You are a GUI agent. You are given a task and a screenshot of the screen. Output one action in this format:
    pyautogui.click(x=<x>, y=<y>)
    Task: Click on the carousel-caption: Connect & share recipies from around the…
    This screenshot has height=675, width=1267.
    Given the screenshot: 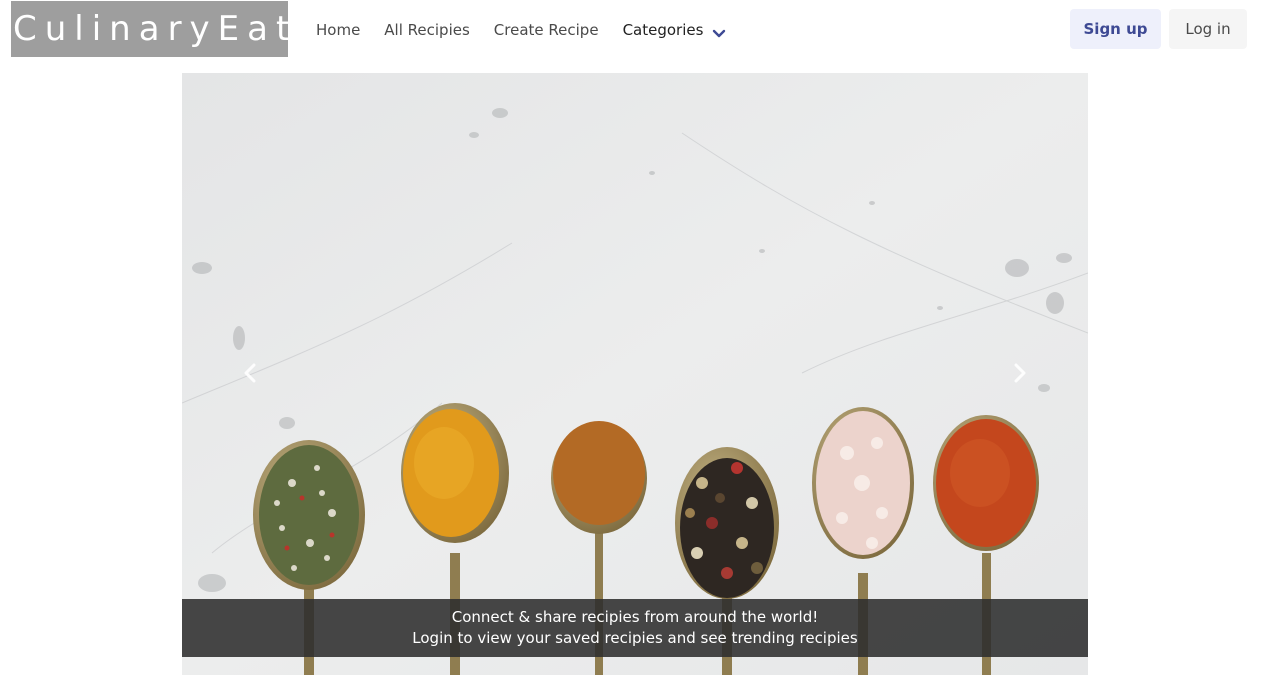 What is the action you would take?
    pyautogui.click(x=635, y=628)
    